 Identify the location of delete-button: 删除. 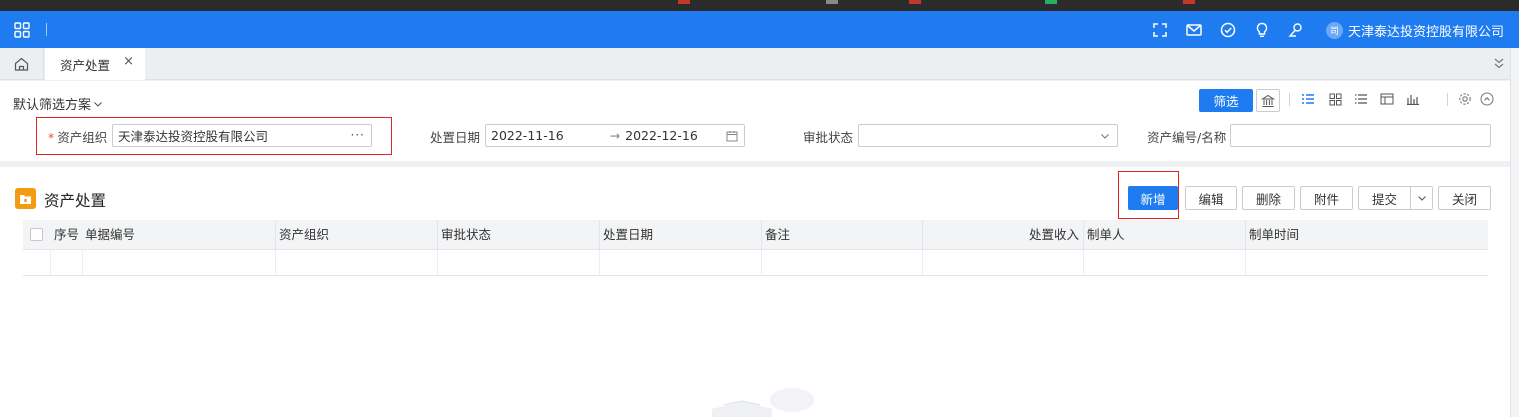
(1268, 198).